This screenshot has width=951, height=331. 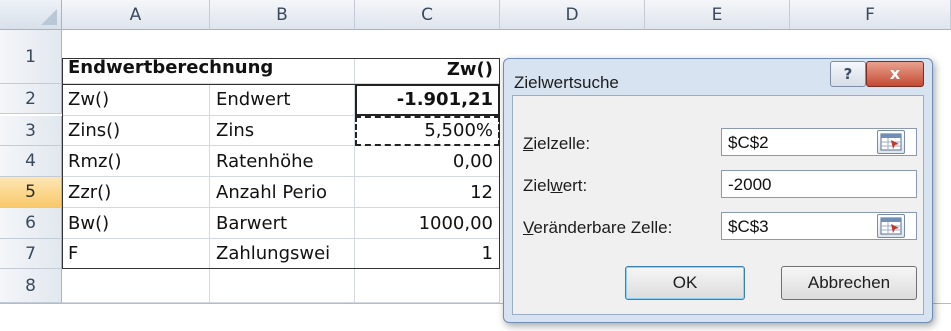 I want to click on column-header-b: B, so click(x=282, y=15).